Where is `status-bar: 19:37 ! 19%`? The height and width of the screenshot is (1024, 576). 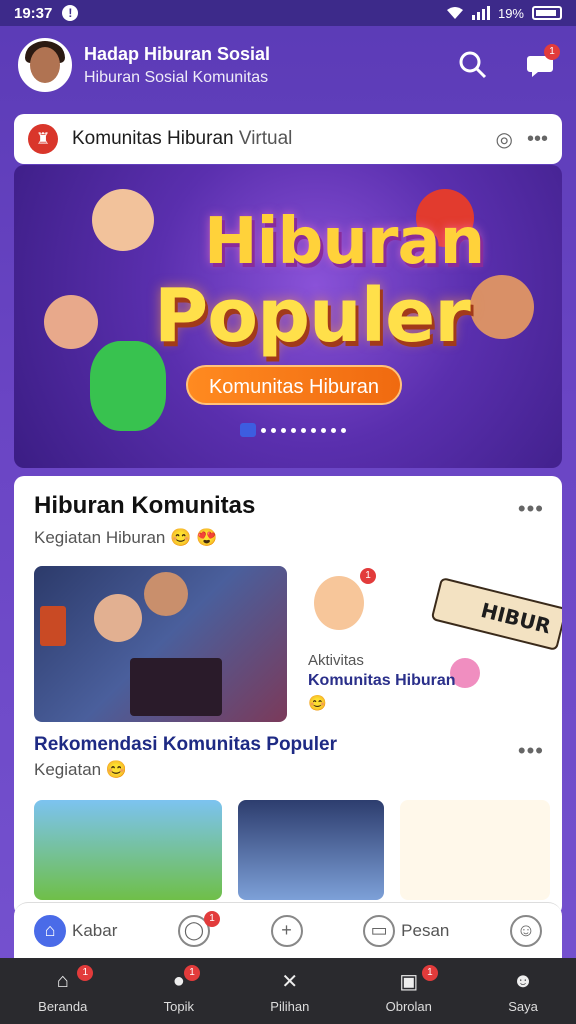 status-bar: 19:37 ! 19% is located at coordinates (288, 13).